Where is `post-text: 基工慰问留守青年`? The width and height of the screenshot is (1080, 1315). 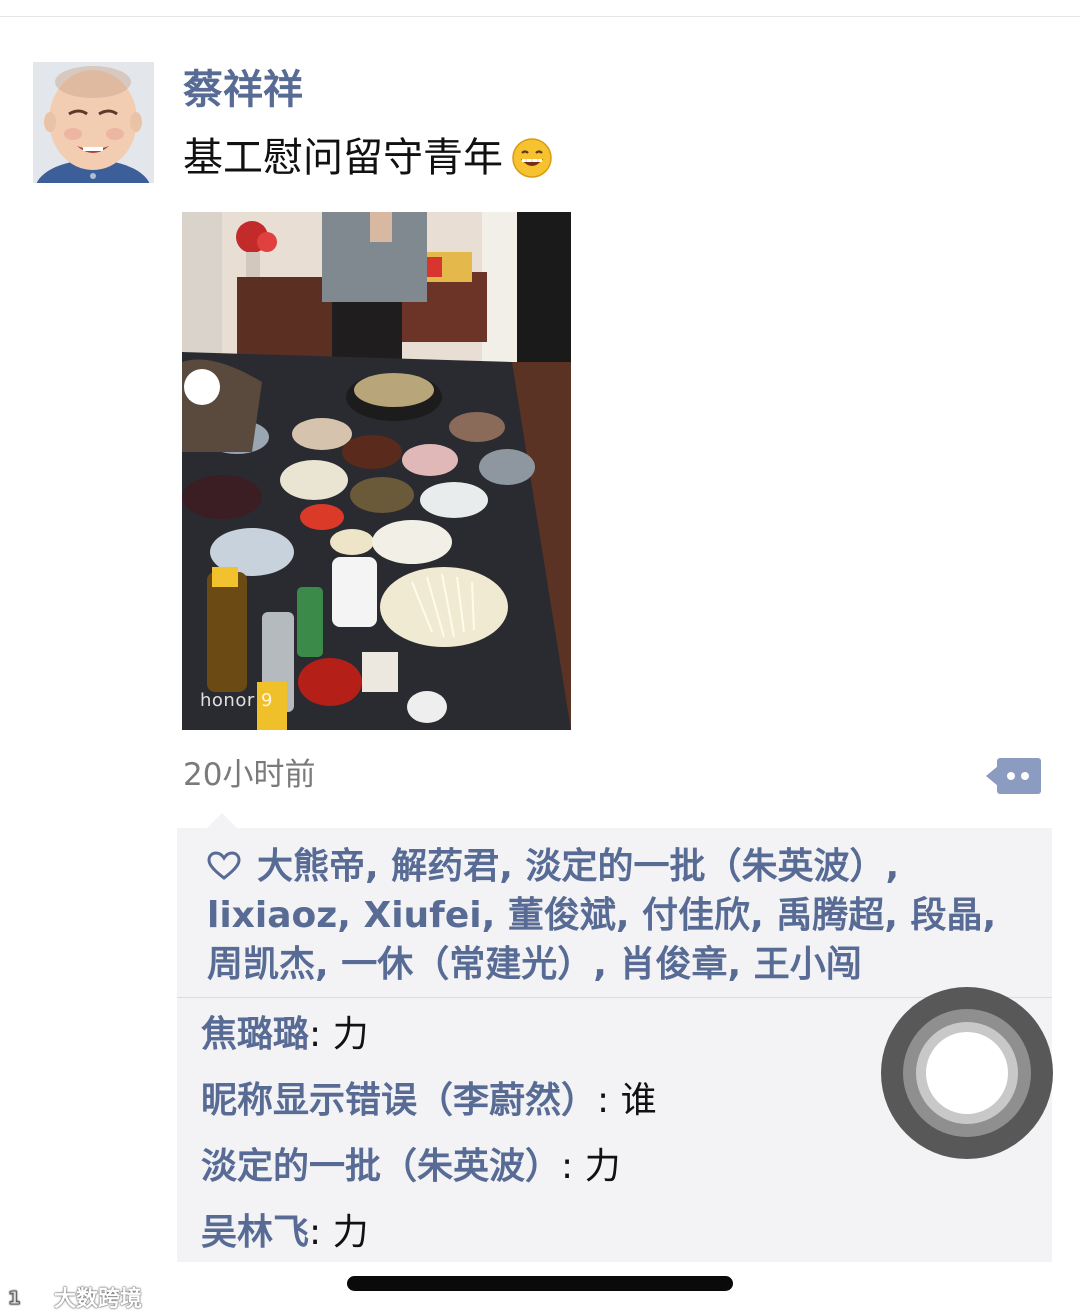 post-text: 基工慰问留守青年 is located at coordinates (368, 158).